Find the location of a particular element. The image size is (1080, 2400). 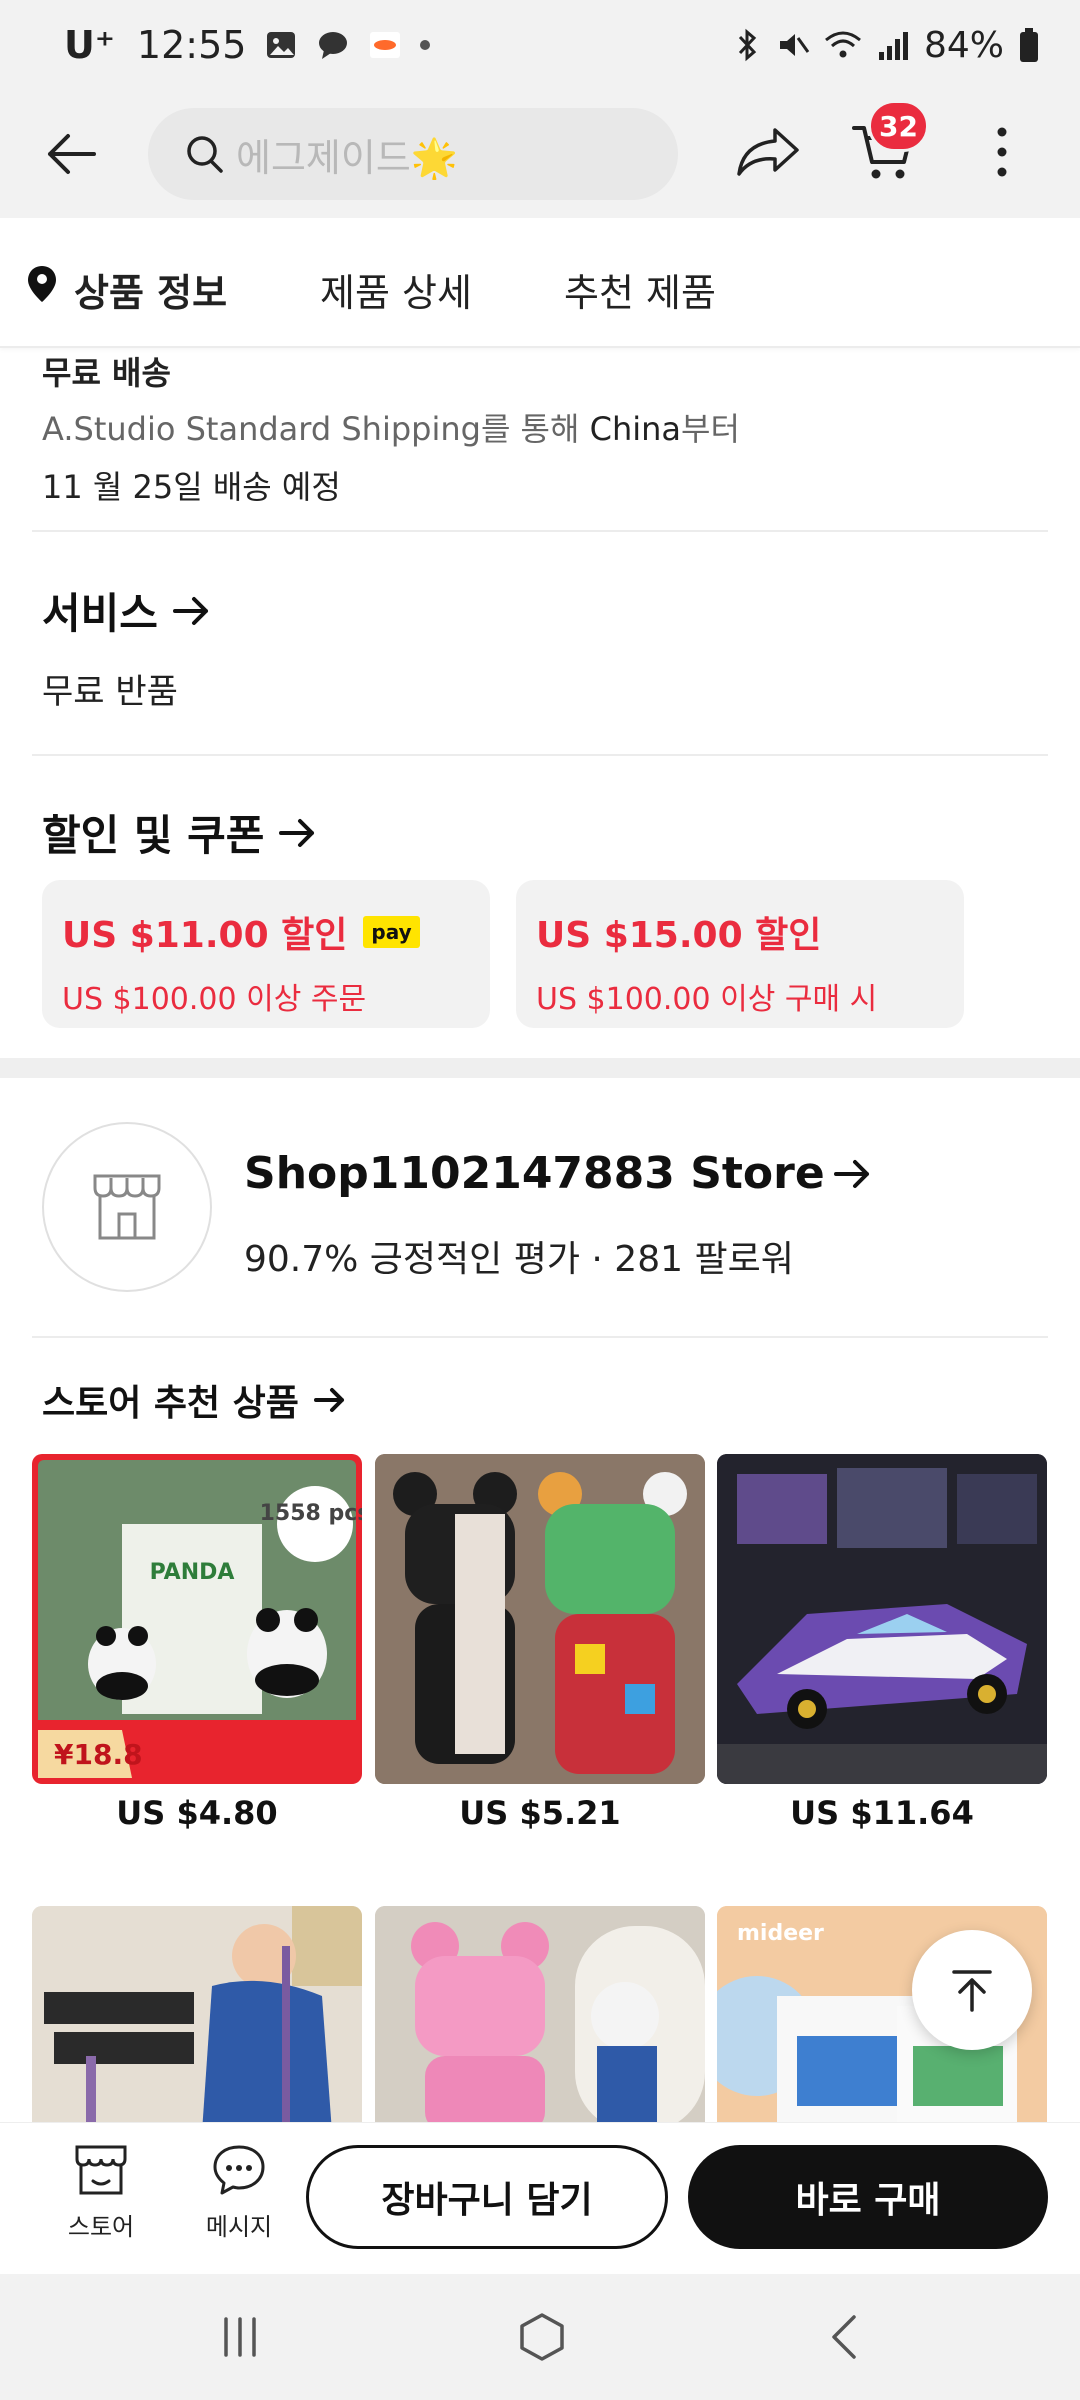

box-label: PANDA is located at coordinates (192, 1572).